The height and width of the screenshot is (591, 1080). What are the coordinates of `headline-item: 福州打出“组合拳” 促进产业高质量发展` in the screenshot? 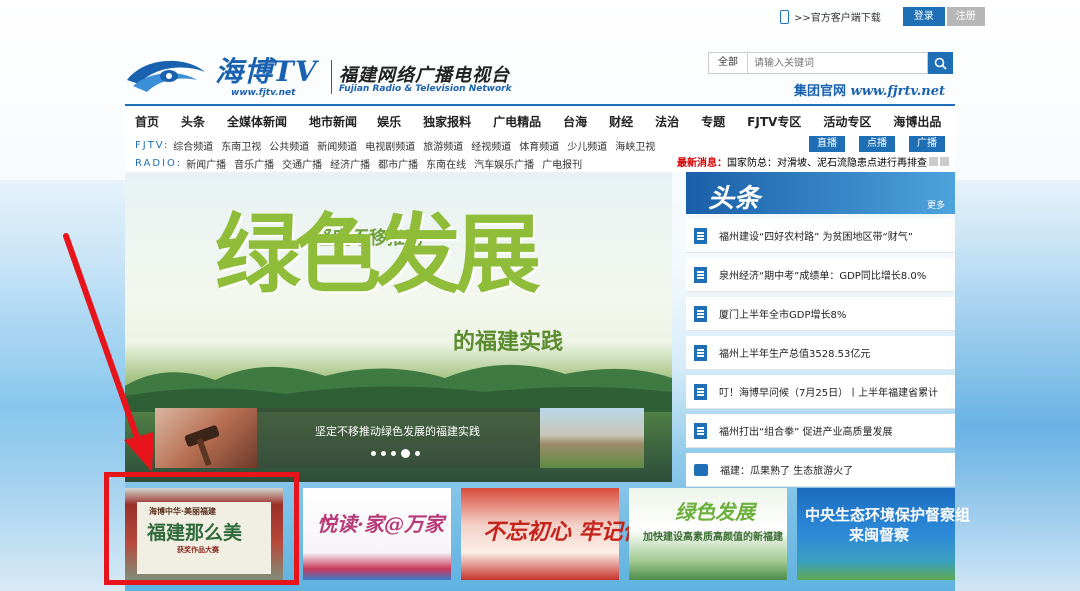 It's located at (820, 431).